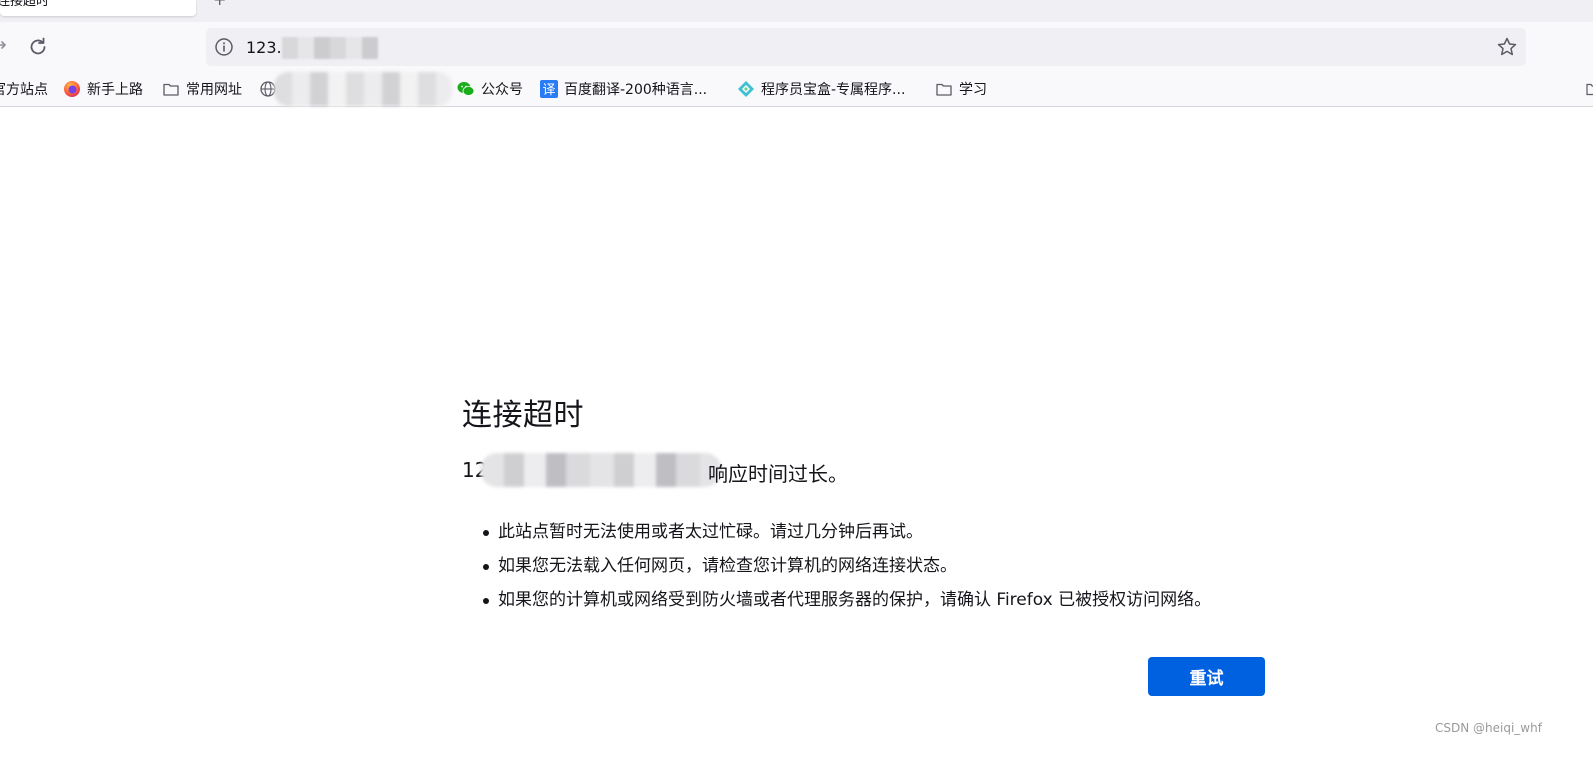  I want to click on bookmark-label: 官方站点, so click(24, 90).